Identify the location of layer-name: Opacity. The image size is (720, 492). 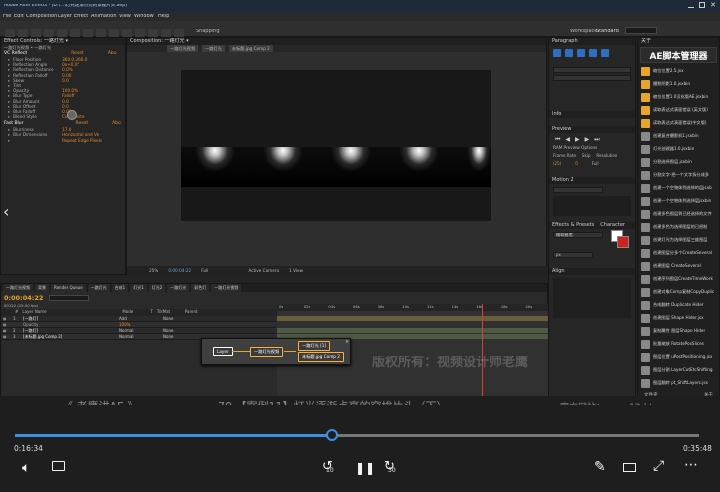
(69, 324).